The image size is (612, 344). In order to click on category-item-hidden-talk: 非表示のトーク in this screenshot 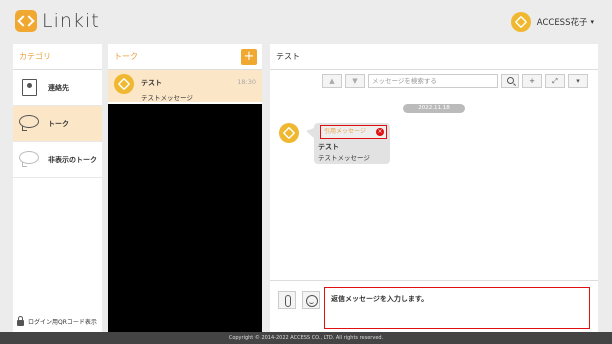, I will do `click(57, 160)`.